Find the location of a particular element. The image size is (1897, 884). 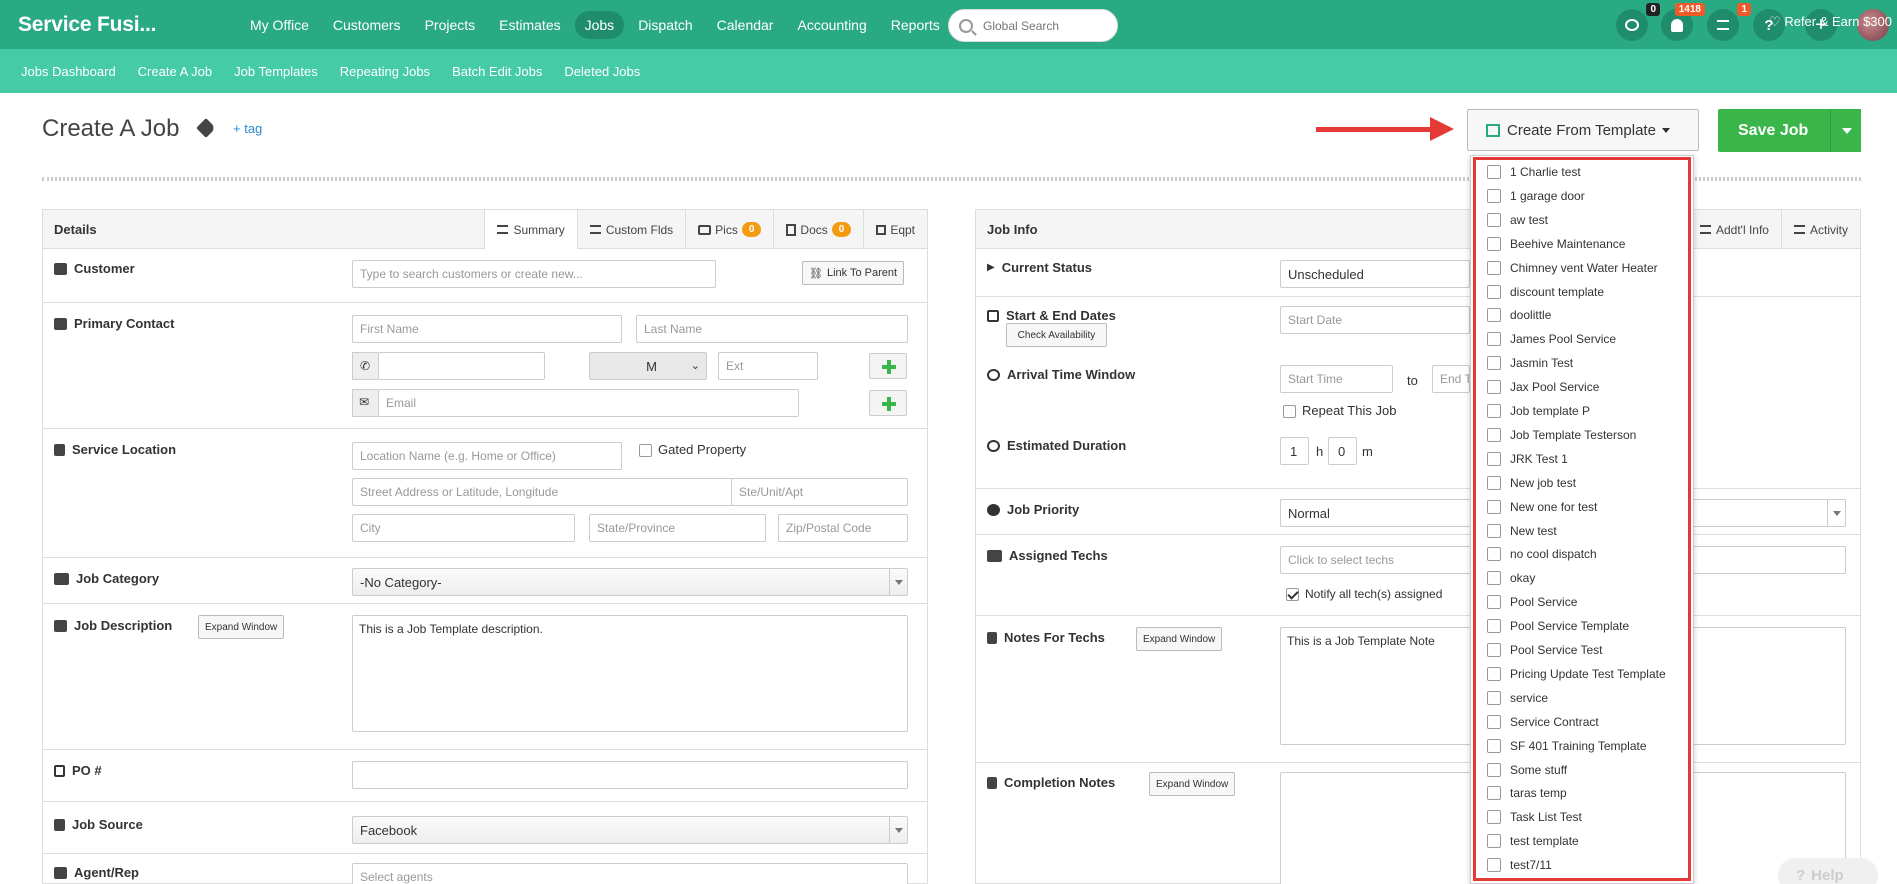

template-option: Pricing Update Test Template is located at coordinates (1576, 674).